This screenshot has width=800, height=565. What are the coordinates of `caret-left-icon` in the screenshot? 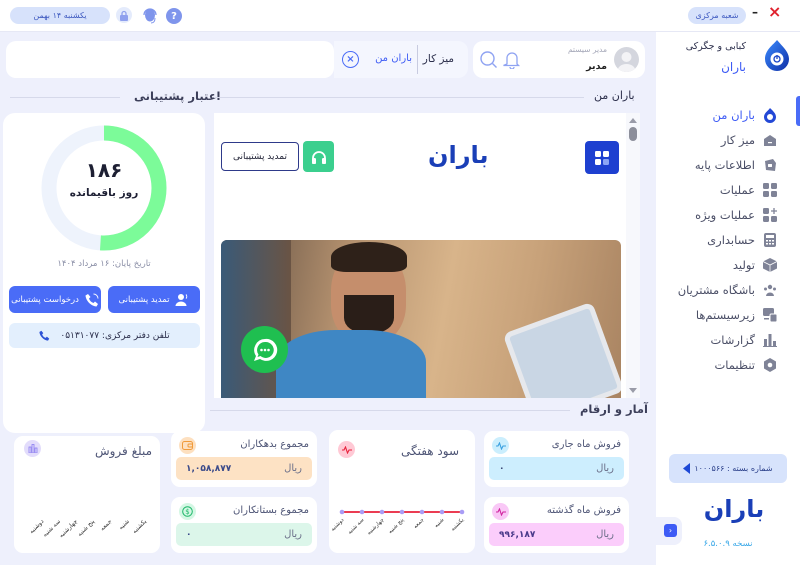 It's located at (687, 468).